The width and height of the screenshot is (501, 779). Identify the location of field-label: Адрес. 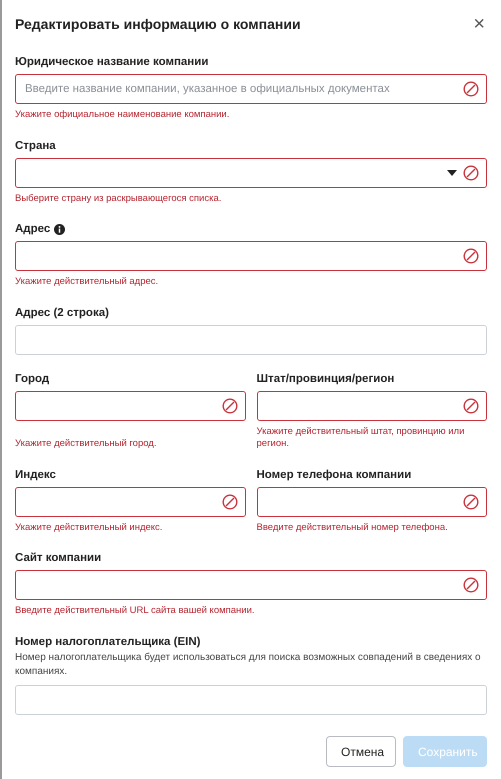
(32, 229).